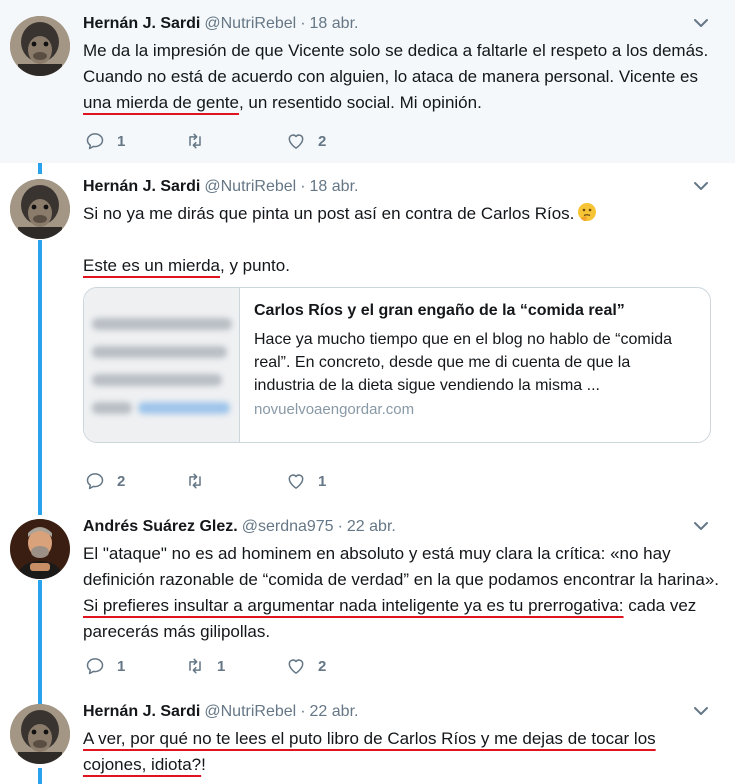 The width and height of the screenshot is (735, 784). What do you see at coordinates (334, 409) in the screenshot?
I see `card-domain: novuelvoaengordar.com` at bounding box center [334, 409].